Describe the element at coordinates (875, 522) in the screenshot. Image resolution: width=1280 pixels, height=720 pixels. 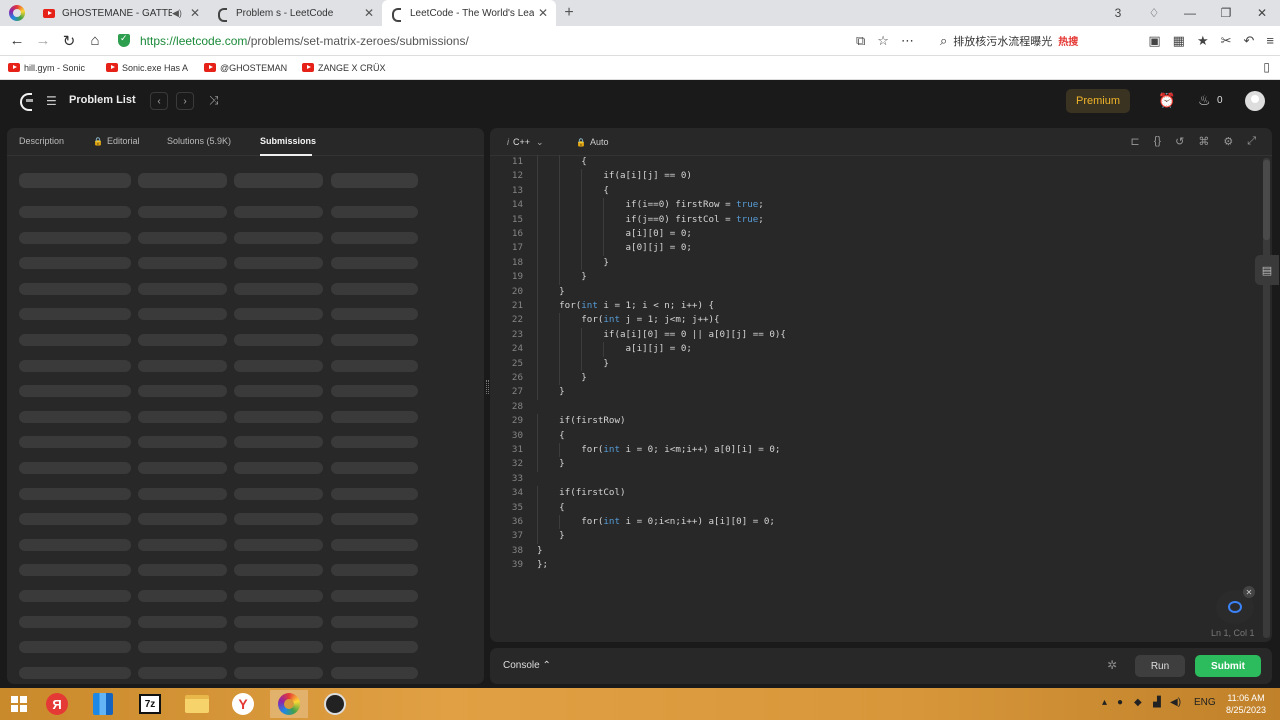
I see `code-line: 36 for(int i = 0;i<n;i++) a[i][0] = 0;` at that location.